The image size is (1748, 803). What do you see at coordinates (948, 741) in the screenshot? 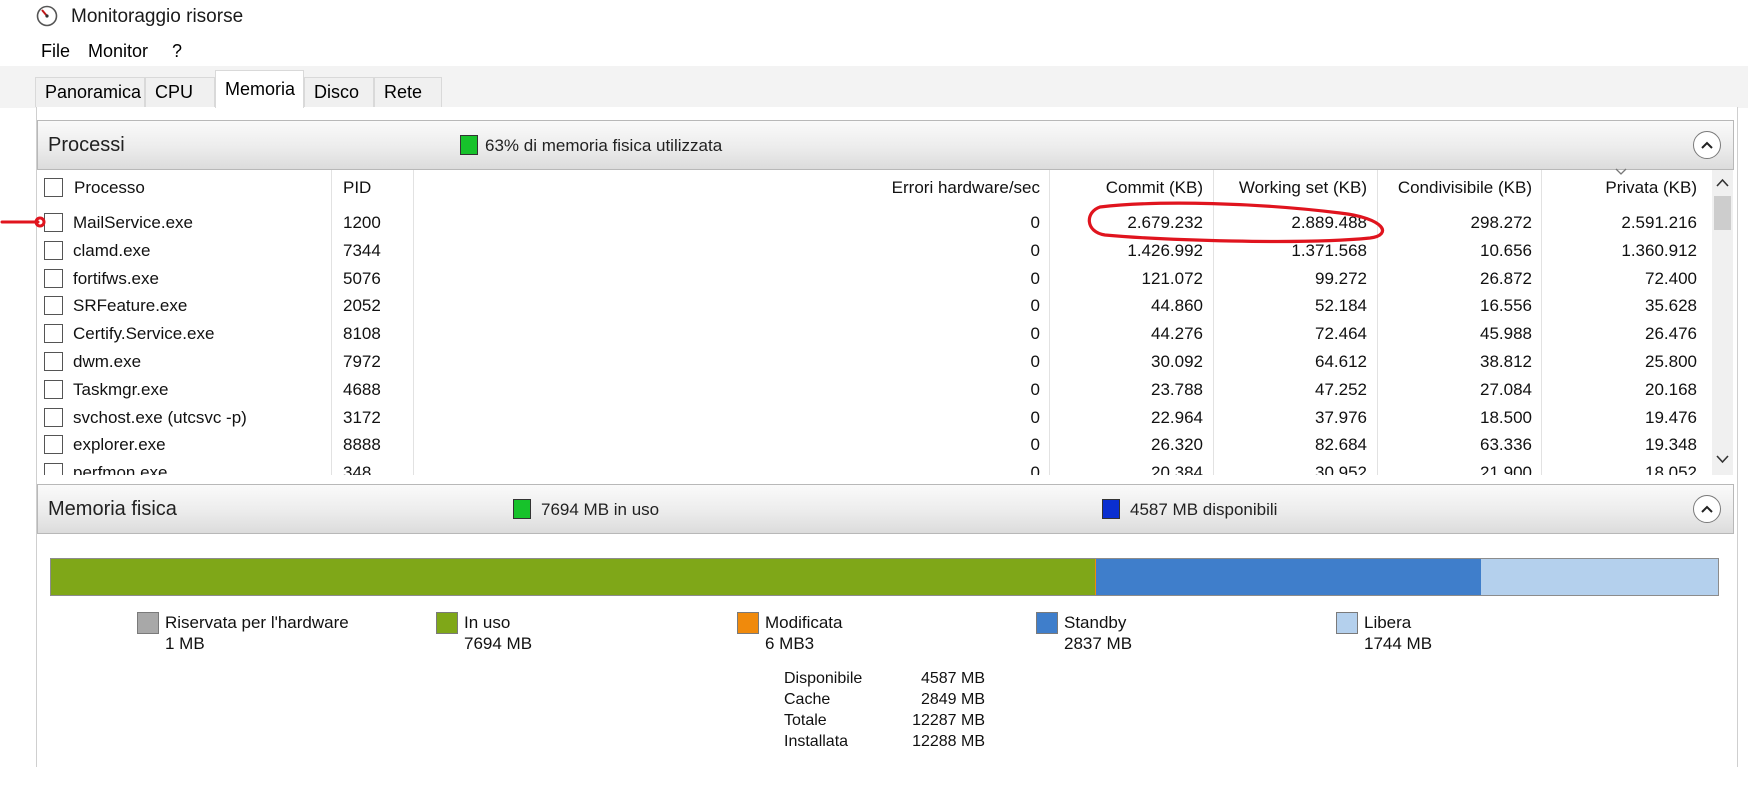
I see `stat-installata-value: 12288 MB` at bounding box center [948, 741].